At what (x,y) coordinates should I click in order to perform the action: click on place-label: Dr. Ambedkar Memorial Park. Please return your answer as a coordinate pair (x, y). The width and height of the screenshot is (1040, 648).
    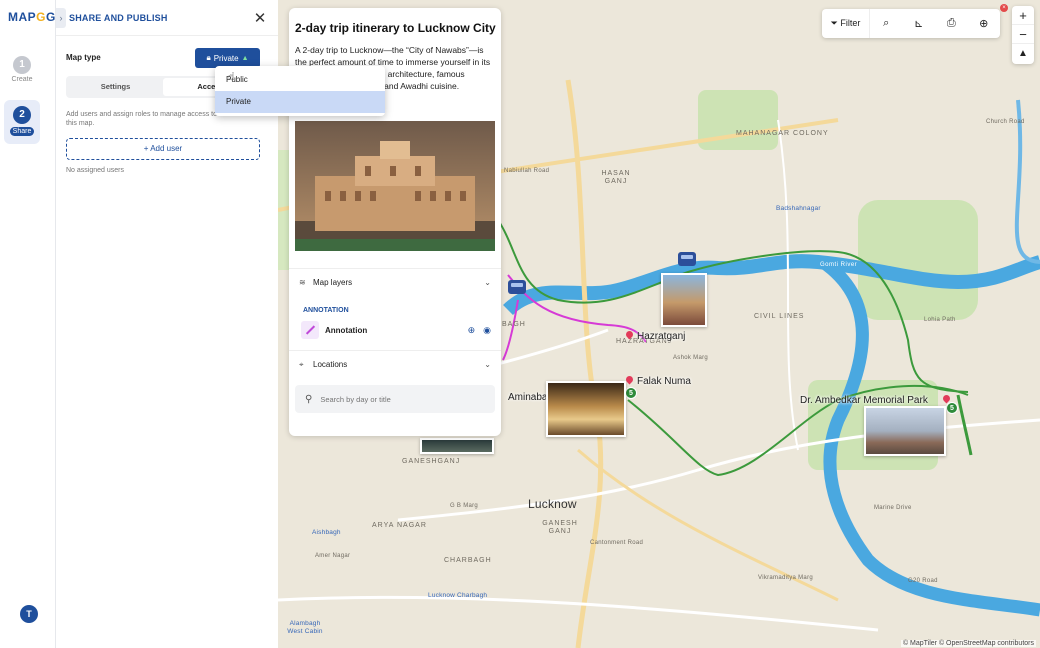
    Looking at the image, I should click on (864, 400).